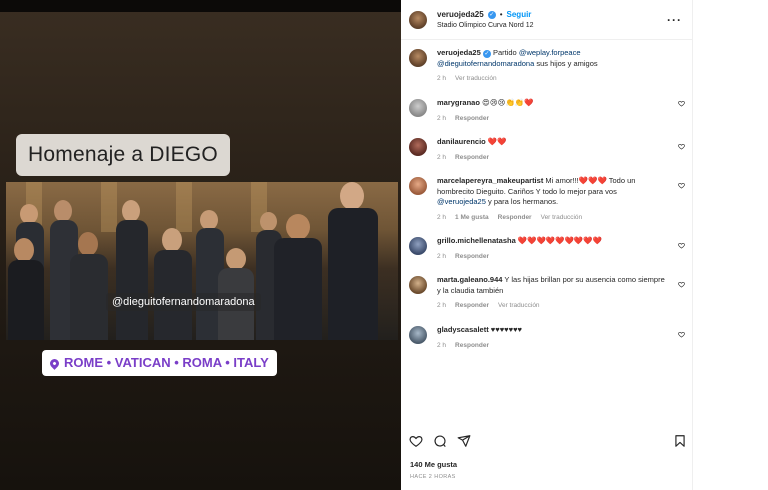 This screenshot has height=490, width=768. What do you see at coordinates (522, 201) in the screenshot?
I see `comment-text: y para los hermanos.` at bounding box center [522, 201].